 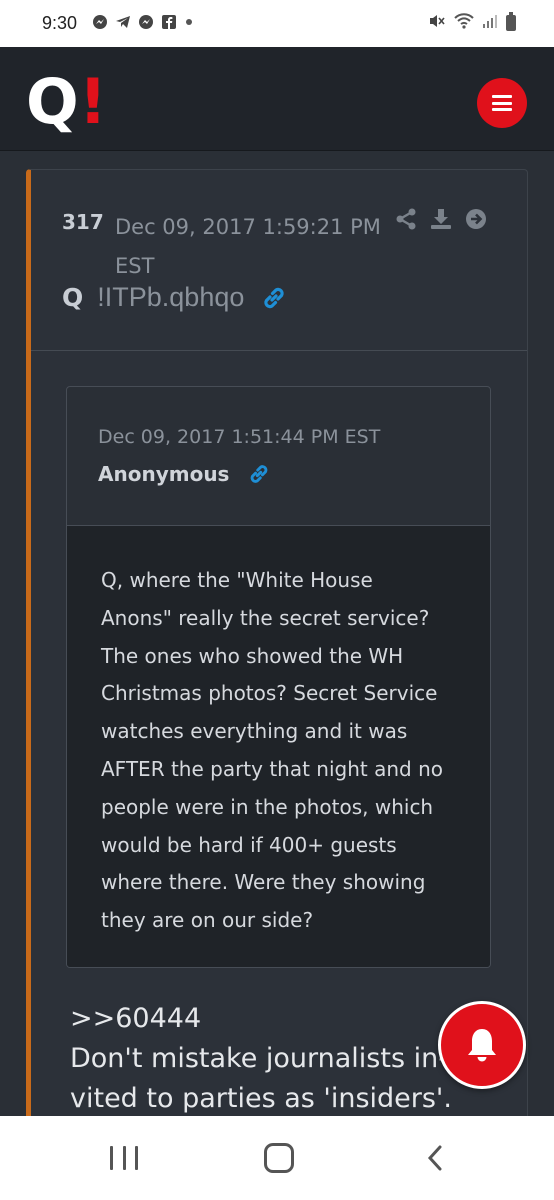 I want to click on menu-button, so click(x=502, y=103).